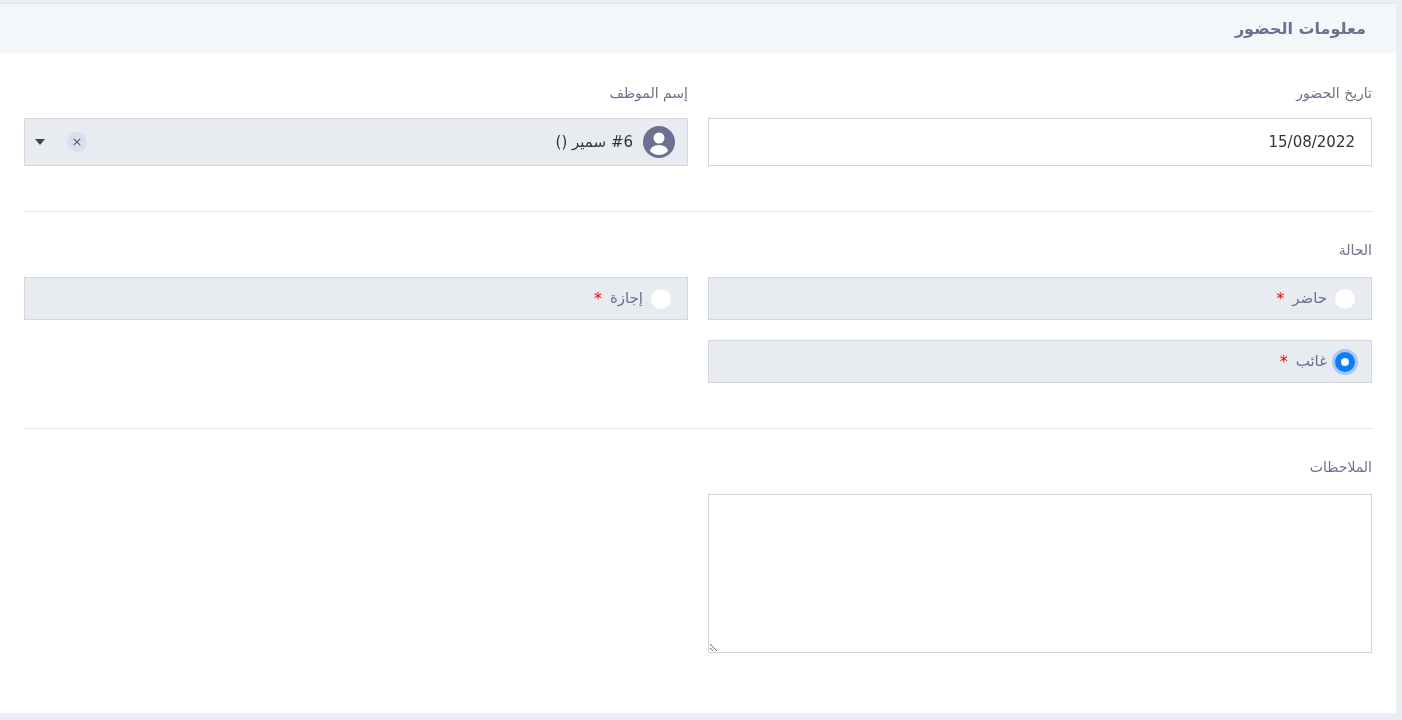 Image resolution: width=1402 pixels, height=720 pixels. Describe the element at coordinates (626, 299) in the screenshot. I see `option-label: إجازة` at that location.